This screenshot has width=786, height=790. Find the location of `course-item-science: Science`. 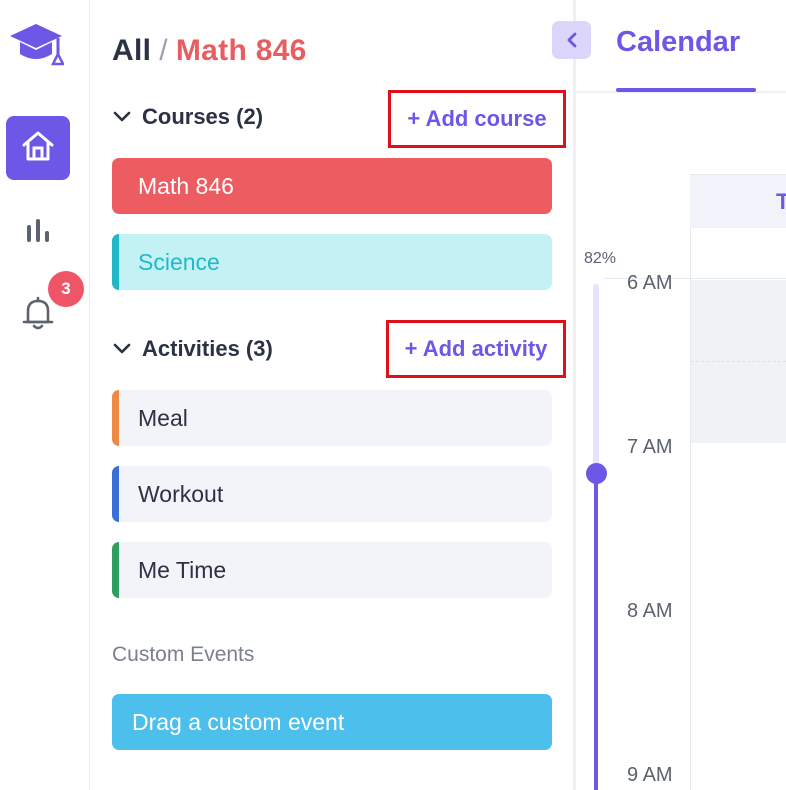

course-item-science: Science is located at coordinates (332, 262).